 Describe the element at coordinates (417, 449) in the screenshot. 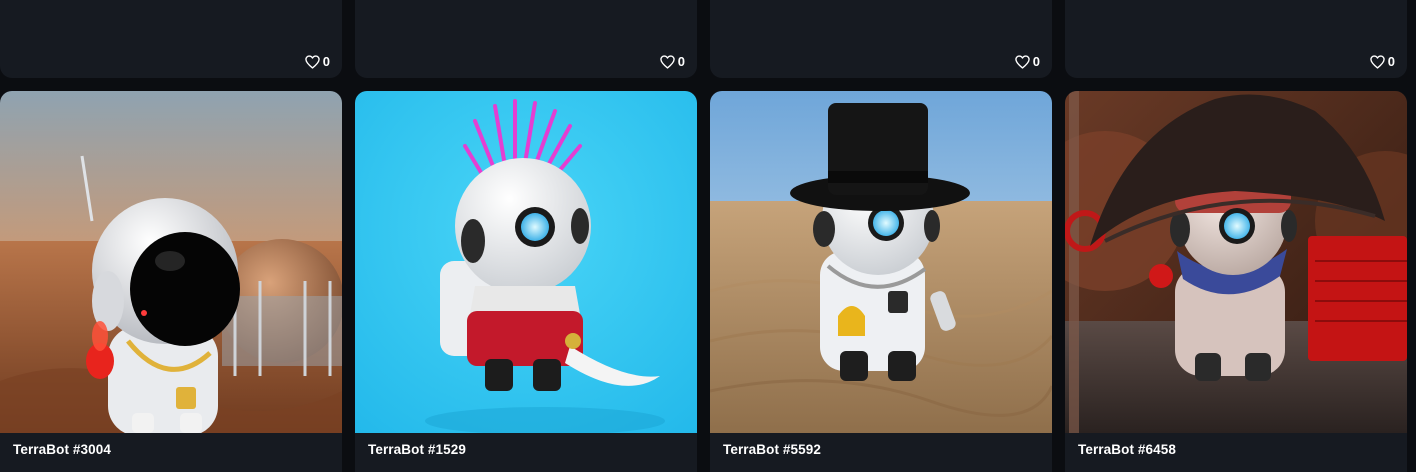

I see `nft-title: TerraBot #1529` at that location.